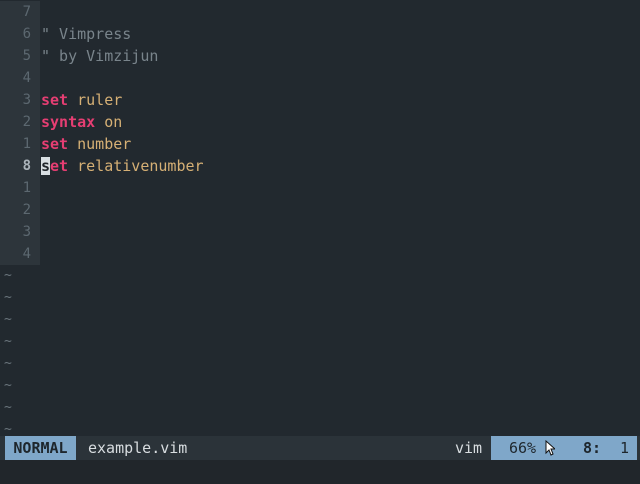 This screenshot has height=484, width=640. What do you see at coordinates (40, 448) in the screenshot?
I see `mode-indicator: NORMAL` at bounding box center [40, 448].